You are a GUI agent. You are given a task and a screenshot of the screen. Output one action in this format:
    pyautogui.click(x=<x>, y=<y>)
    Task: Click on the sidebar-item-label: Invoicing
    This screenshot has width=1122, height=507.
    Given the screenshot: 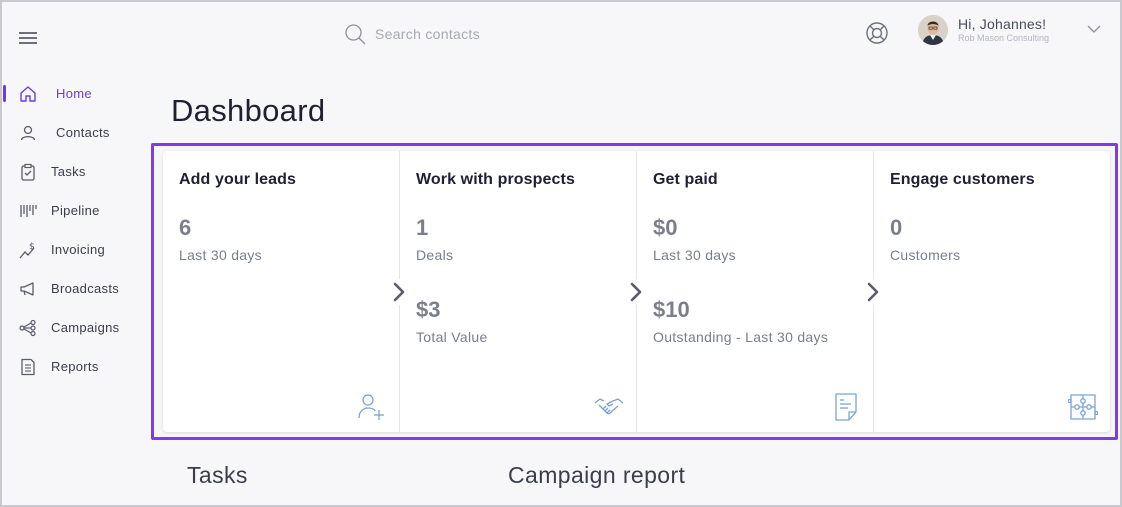 What is the action you would take?
    pyautogui.click(x=78, y=249)
    